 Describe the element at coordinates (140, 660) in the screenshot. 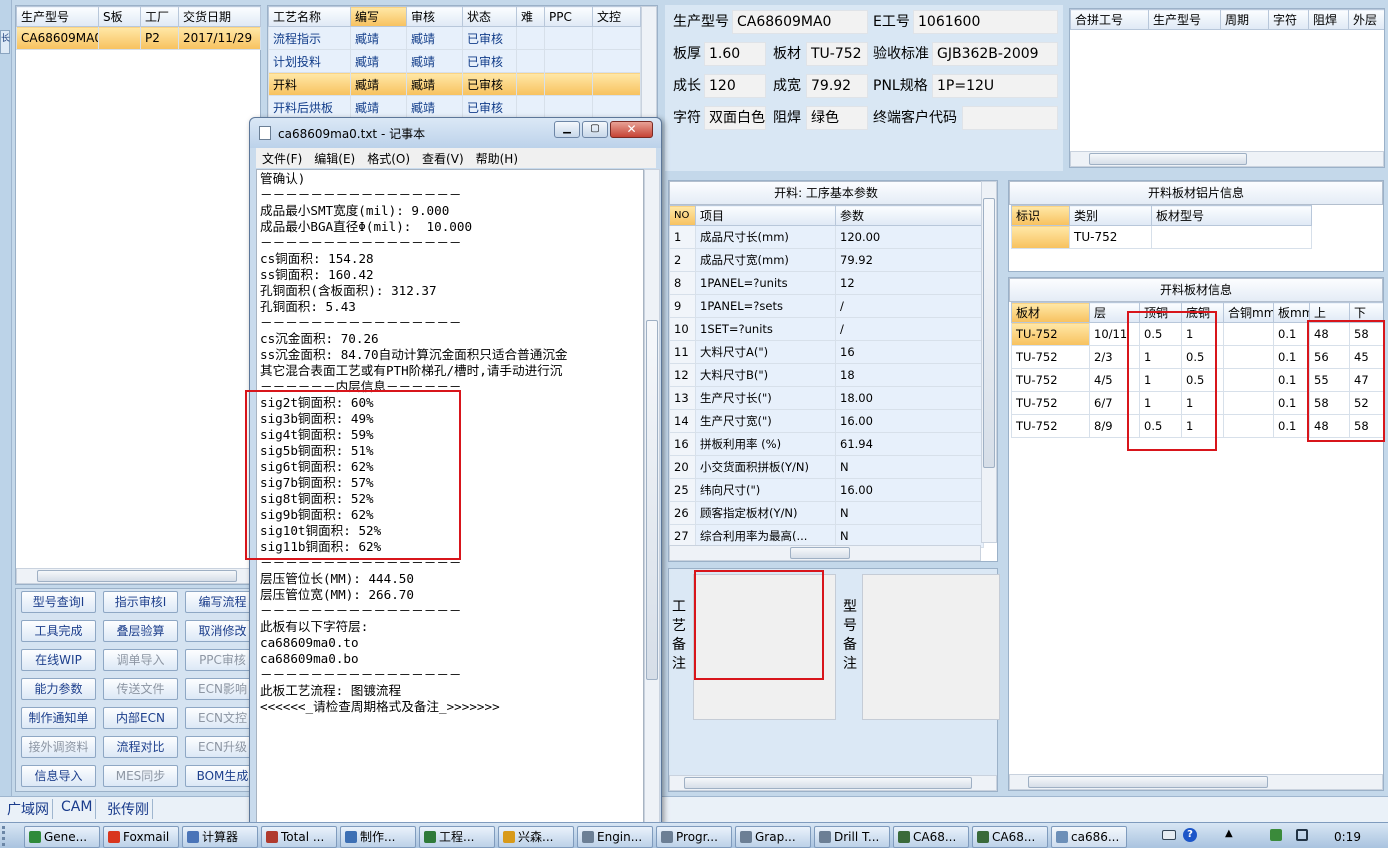

I see `action-button: 调单导入` at that location.